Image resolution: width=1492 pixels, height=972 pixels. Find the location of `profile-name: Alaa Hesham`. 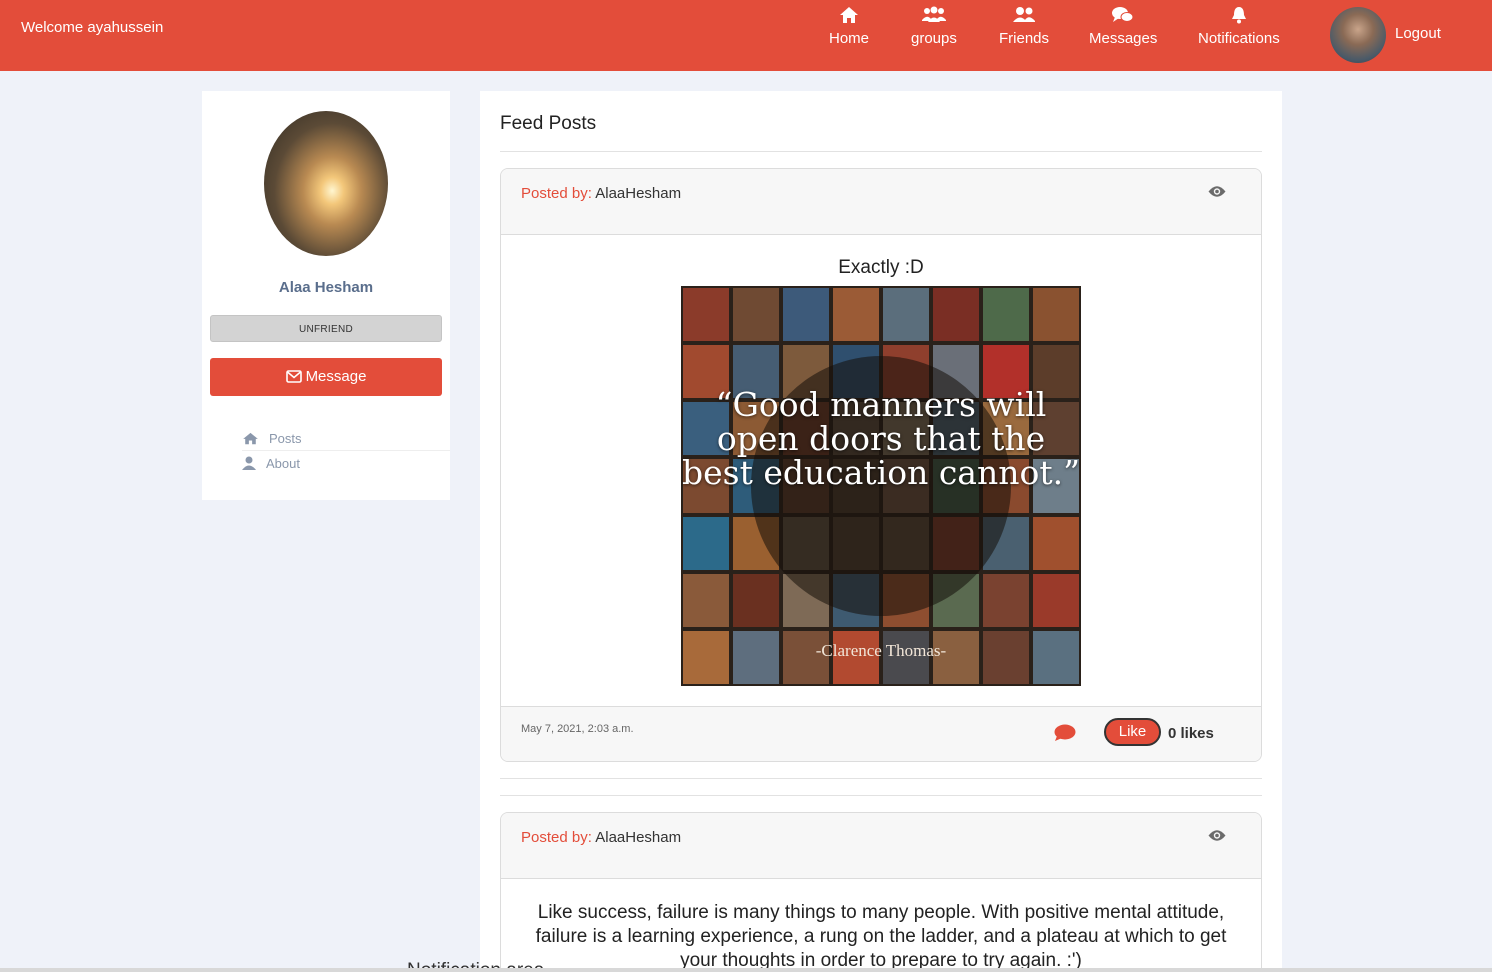

profile-name: Alaa Hesham is located at coordinates (326, 287).